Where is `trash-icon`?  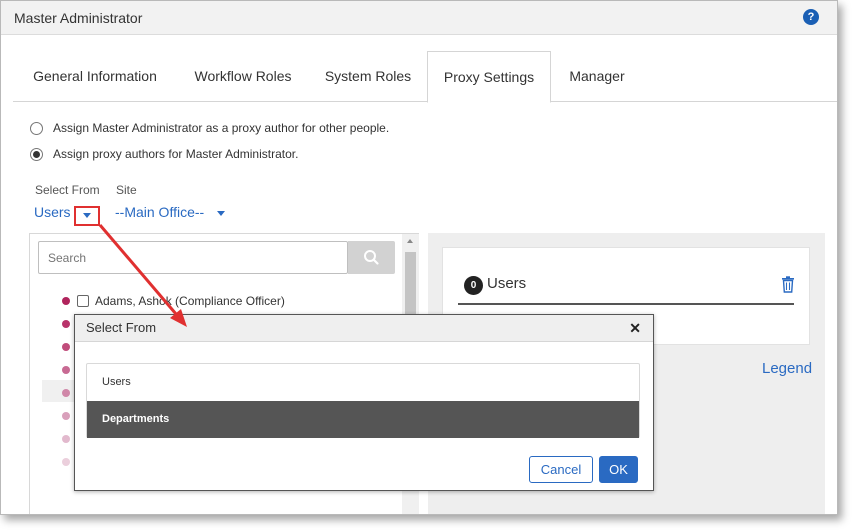 trash-icon is located at coordinates (788, 284).